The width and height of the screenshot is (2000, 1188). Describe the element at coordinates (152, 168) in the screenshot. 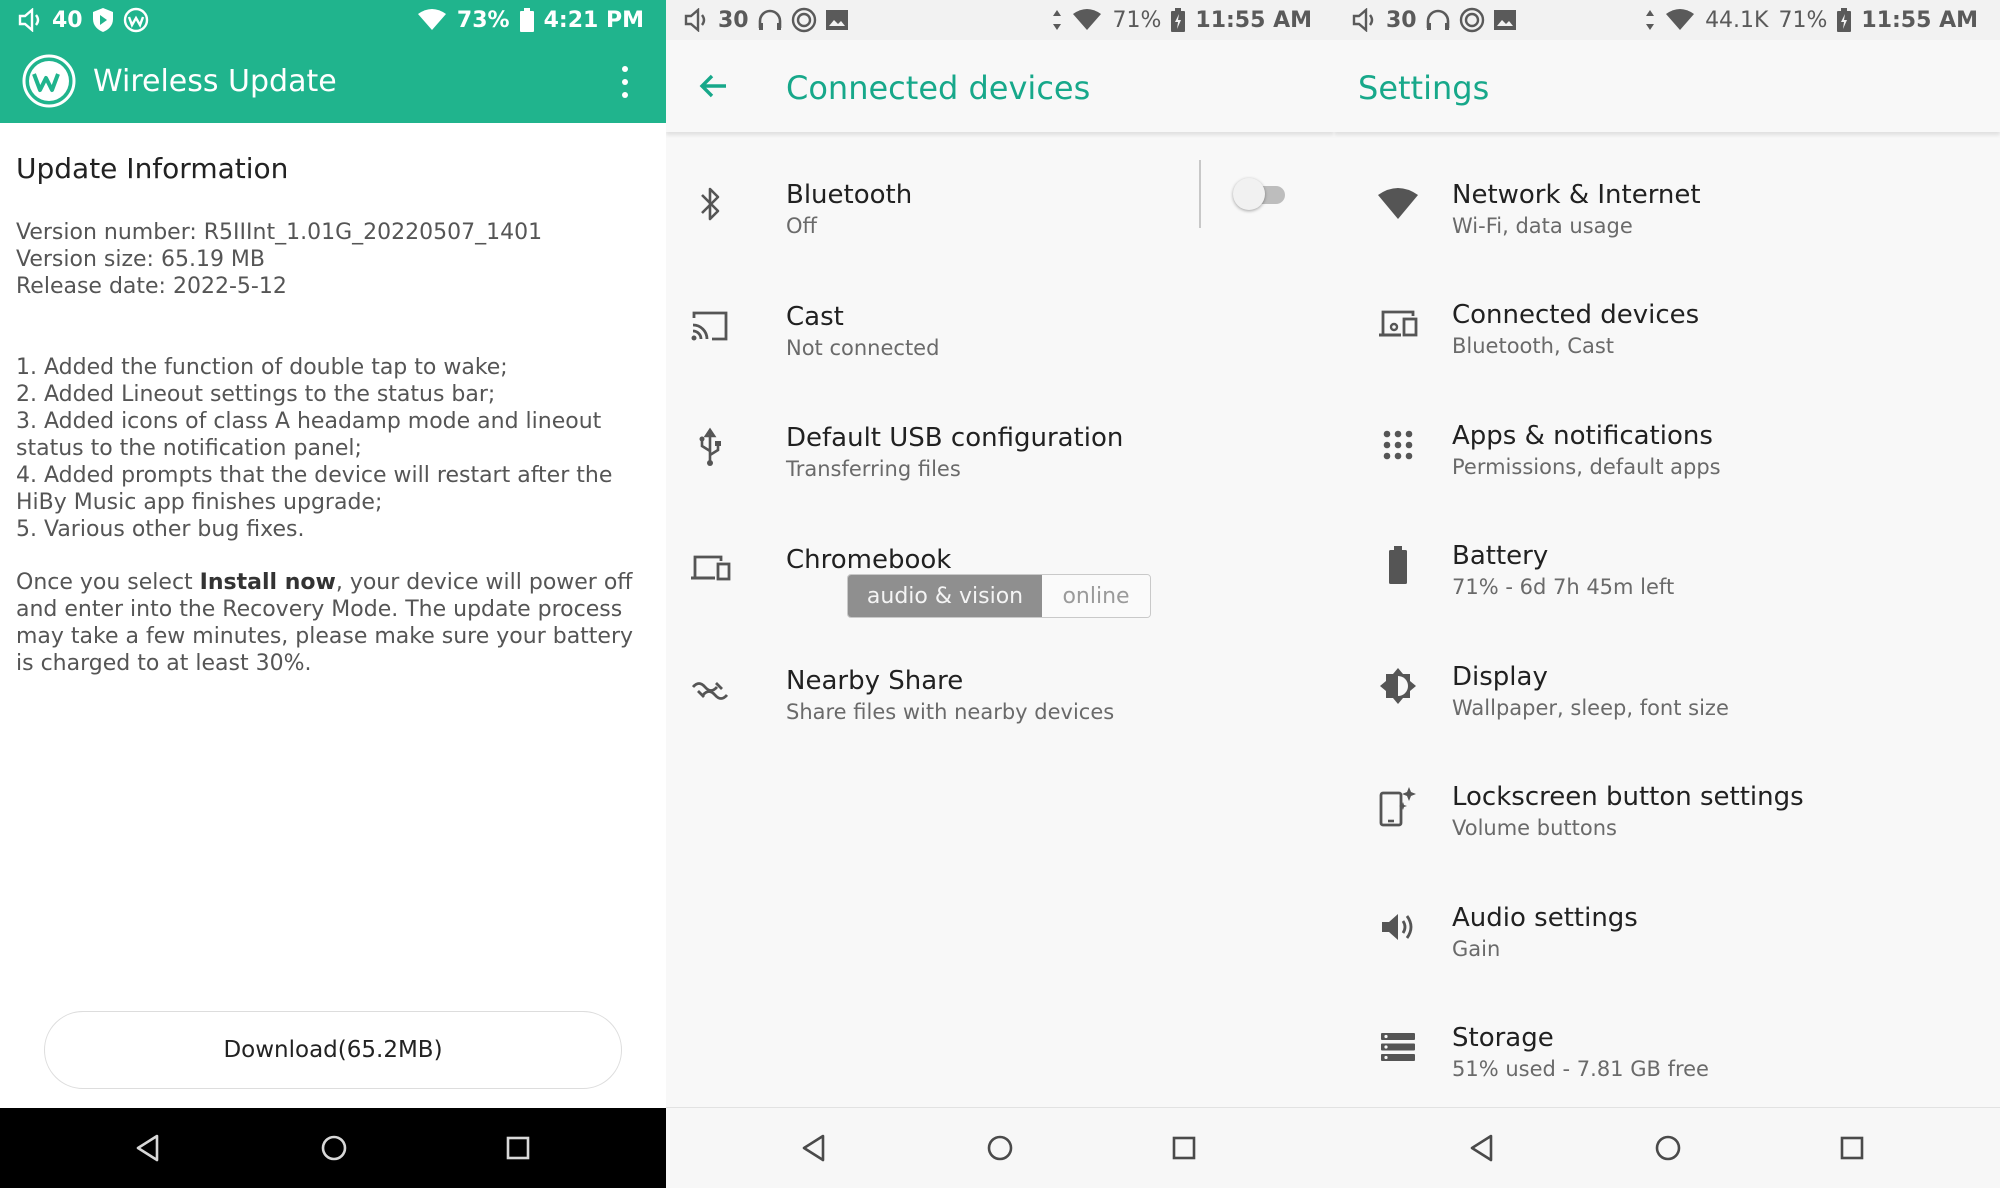

I see `update-info-heading: Update Information` at that location.